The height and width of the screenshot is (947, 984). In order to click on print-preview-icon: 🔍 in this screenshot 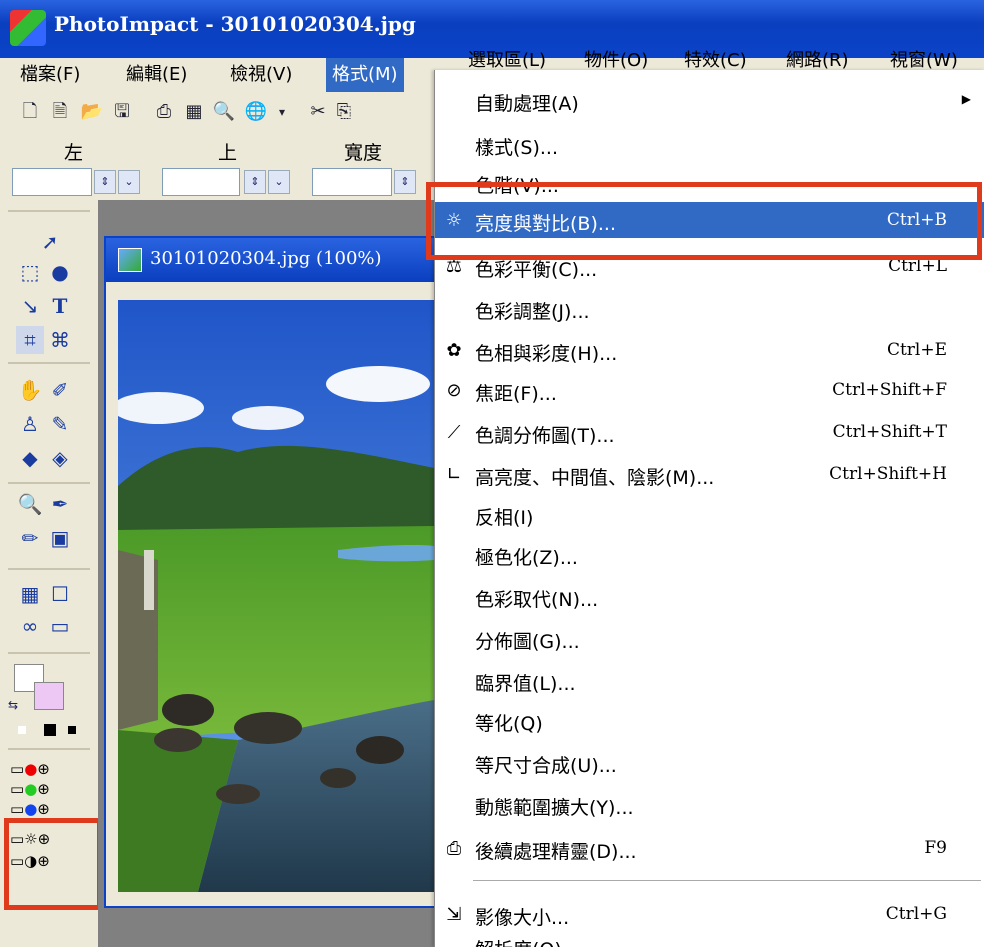, I will do `click(224, 112)`.